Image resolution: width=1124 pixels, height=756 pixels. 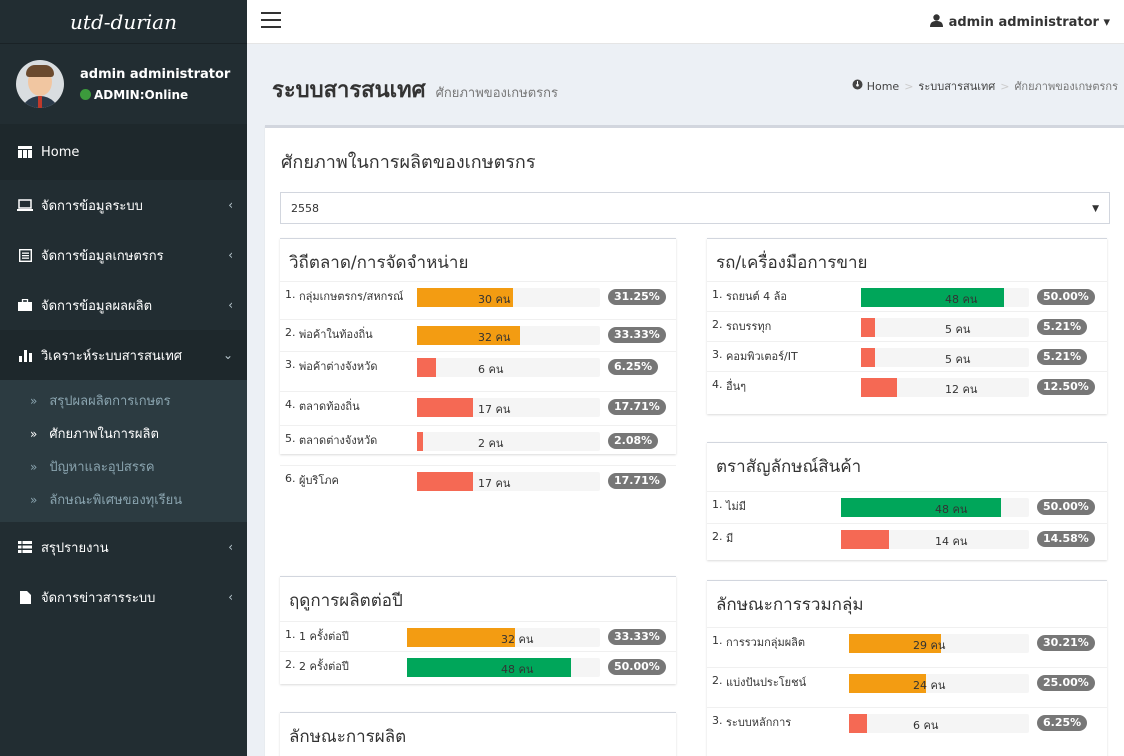 I want to click on sidebar-item-farmers: จัดการข้อมูลเกษตรกร ‹, so click(x=123, y=255).